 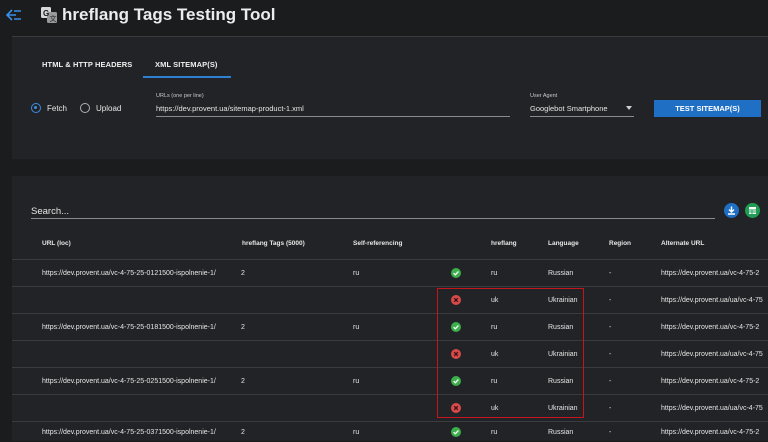 I want to click on user-agent-value: Googlebot Smartphone, so click(x=569, y=108).